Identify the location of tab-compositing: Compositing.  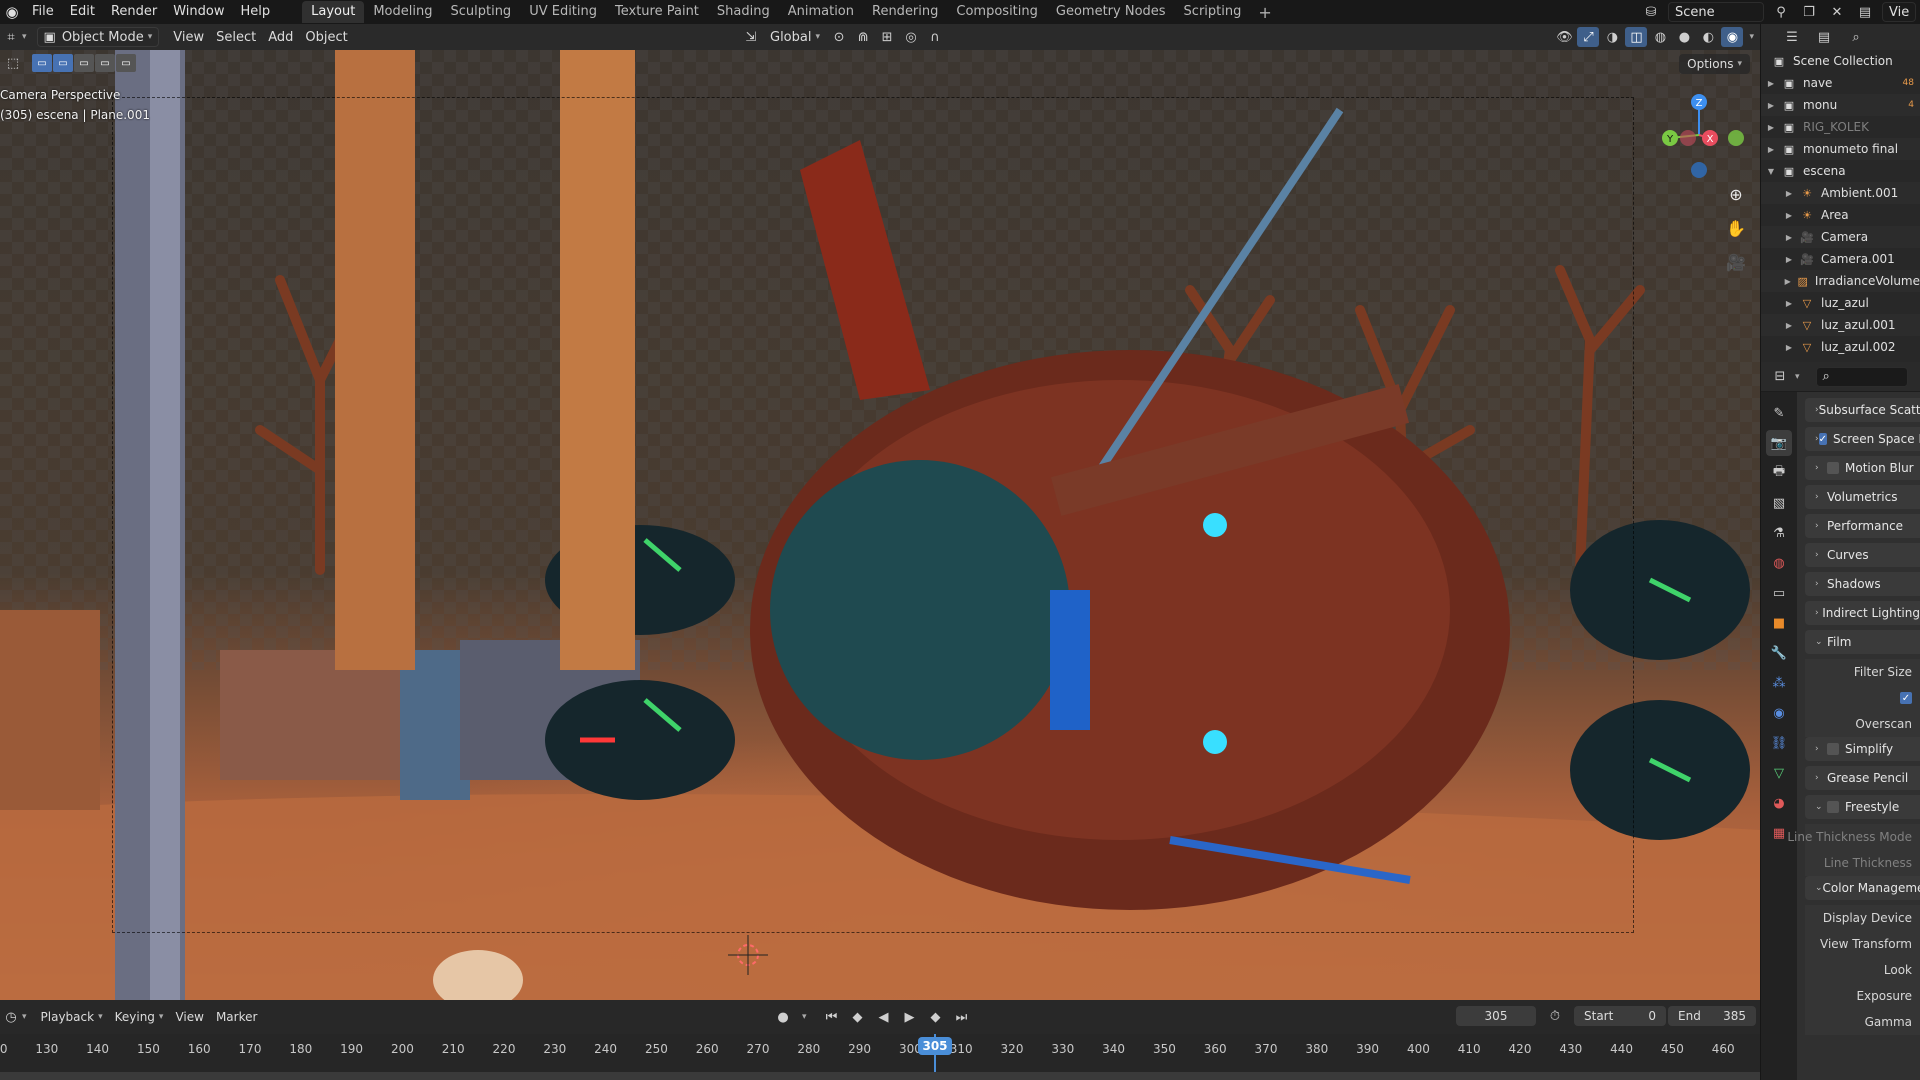
(997, 12).